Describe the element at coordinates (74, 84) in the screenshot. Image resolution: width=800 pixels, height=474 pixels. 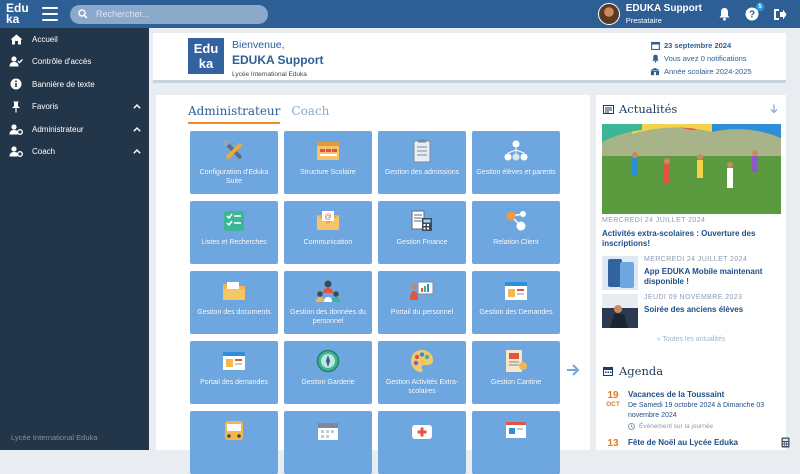
I see `sidebar-item-banniere: Bannière de texte` at that location.